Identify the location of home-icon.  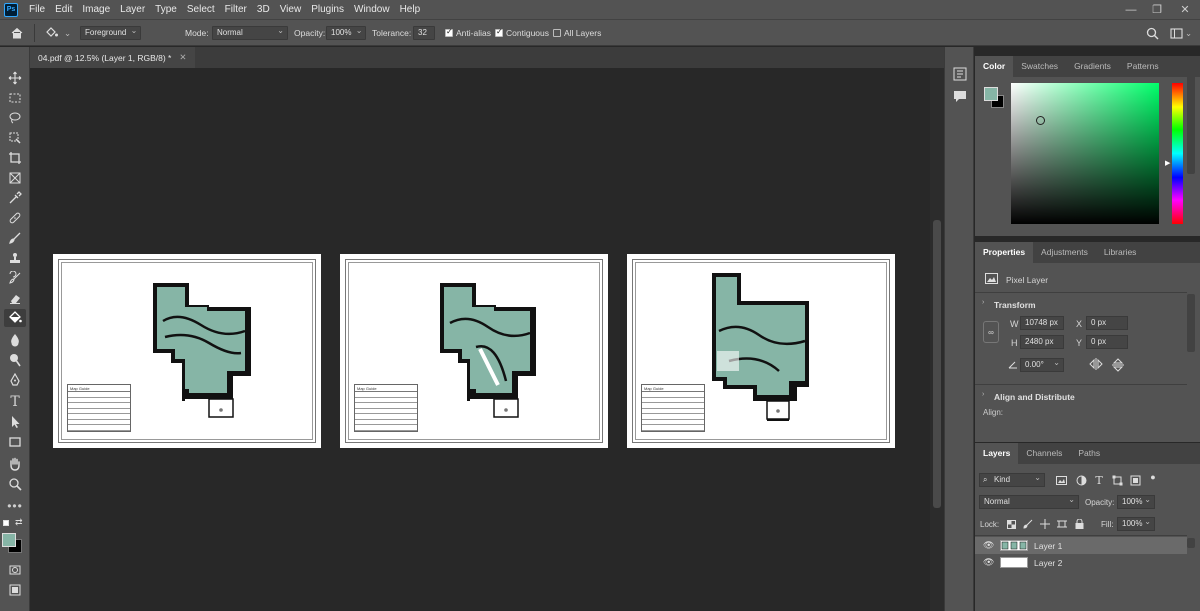
(17, 33).